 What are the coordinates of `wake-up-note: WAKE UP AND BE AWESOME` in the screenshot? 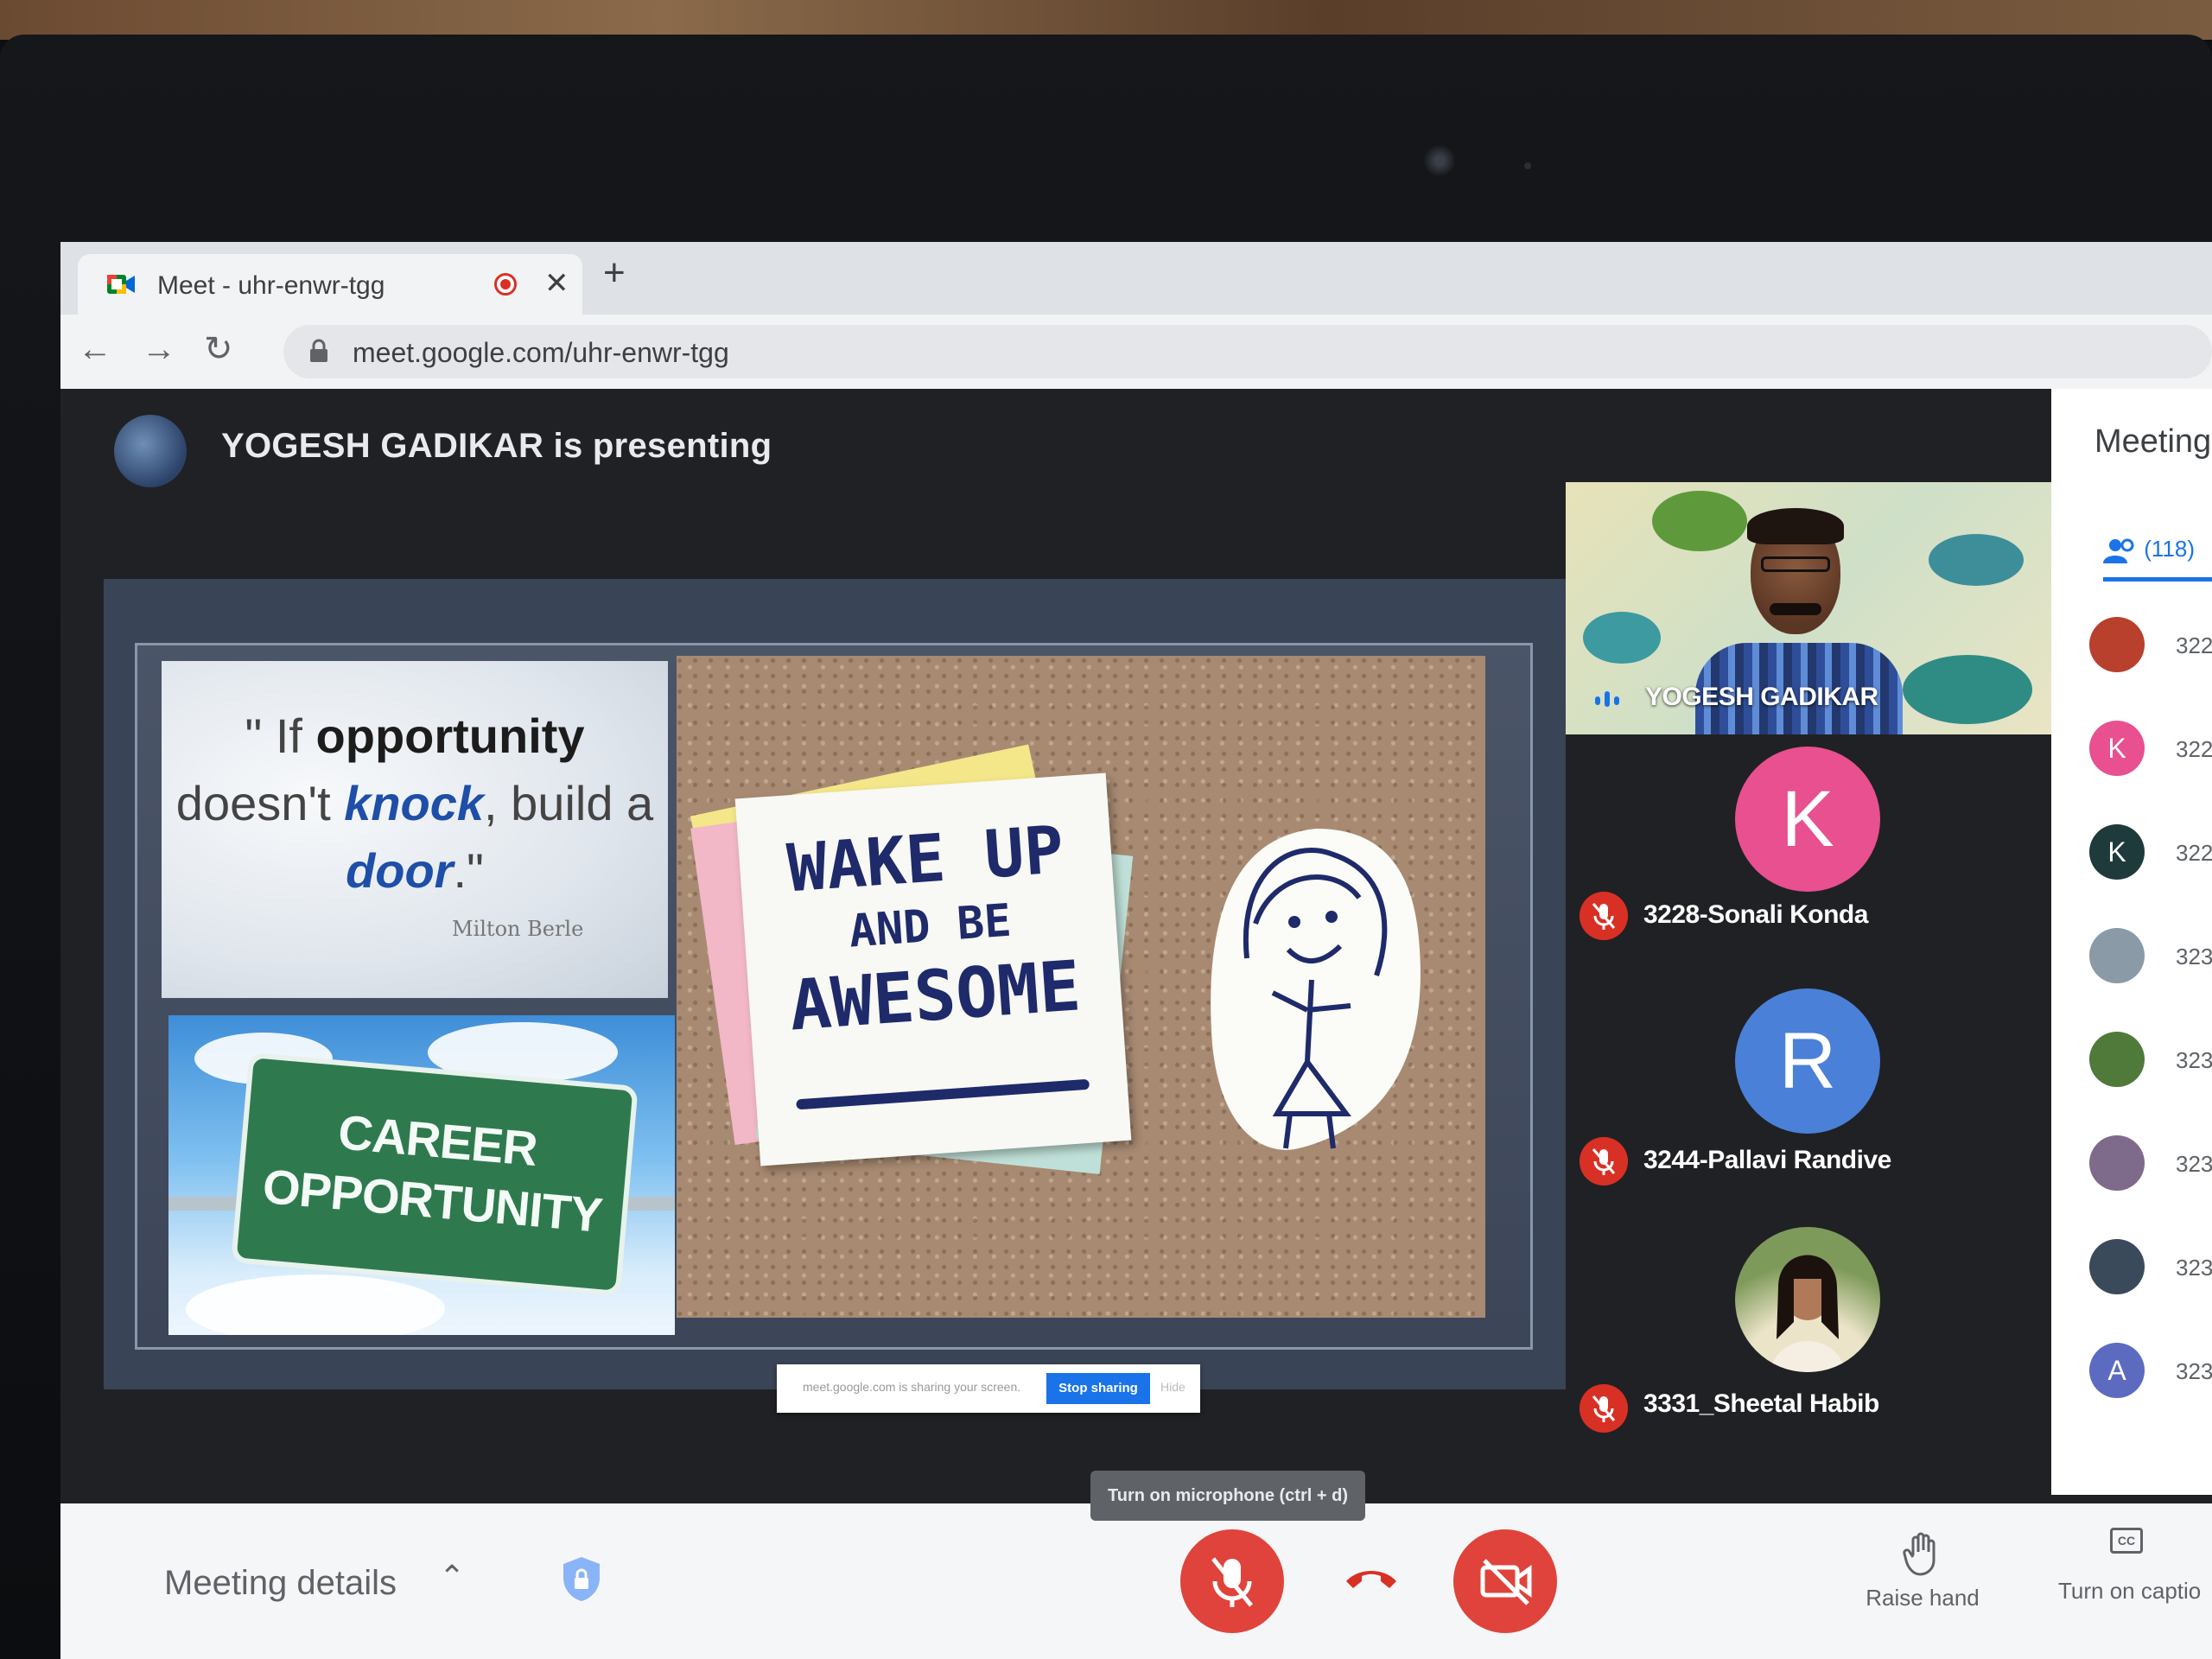 It's located at (933, 969).